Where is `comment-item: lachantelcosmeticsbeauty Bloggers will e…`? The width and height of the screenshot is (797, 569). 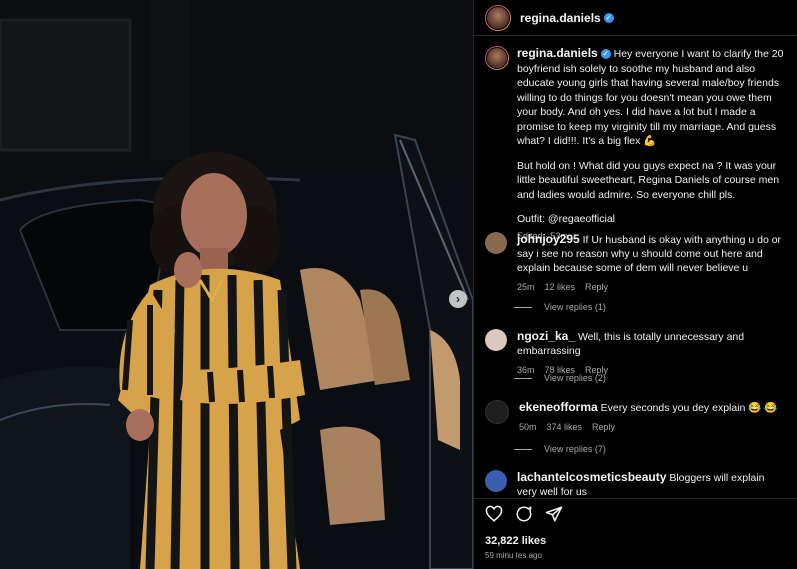 comment-item: lachantelcosmeticsbeauty Bloggers will e… is located at coordinates (637, 484).